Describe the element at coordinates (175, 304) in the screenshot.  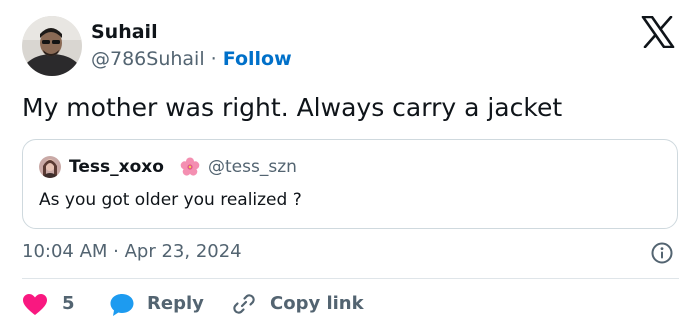
I see `reply-button: Reply` at that location.